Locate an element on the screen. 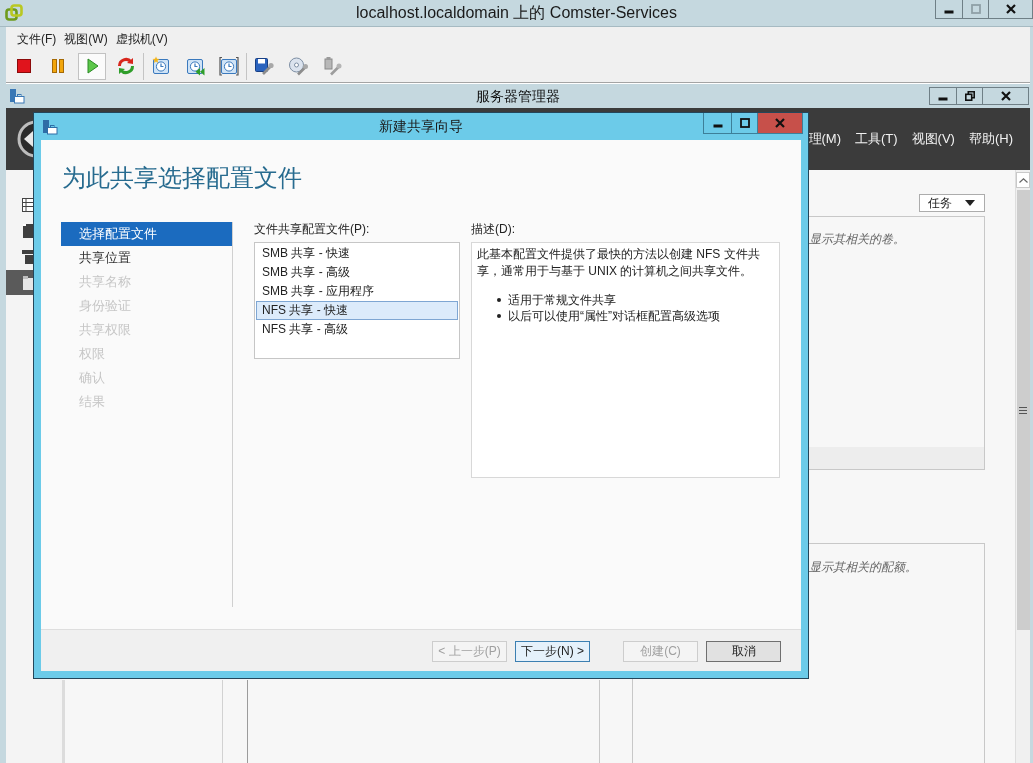 This screenshot has width=1033, height=763. description-text: 此基本配置文件提供了最快的方法以创建 NFS 文件共享，通常用于与基于 UNIX 的计算机之间共享文件。 is located at coordinates (619, 263).